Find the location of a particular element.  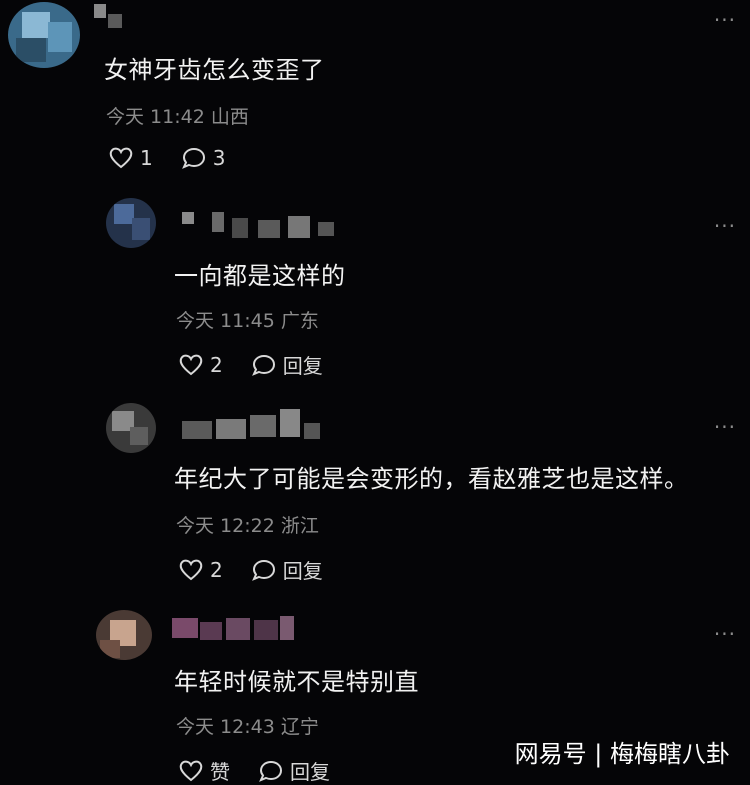

like-button: 1 is located at coordinates (130, 158).